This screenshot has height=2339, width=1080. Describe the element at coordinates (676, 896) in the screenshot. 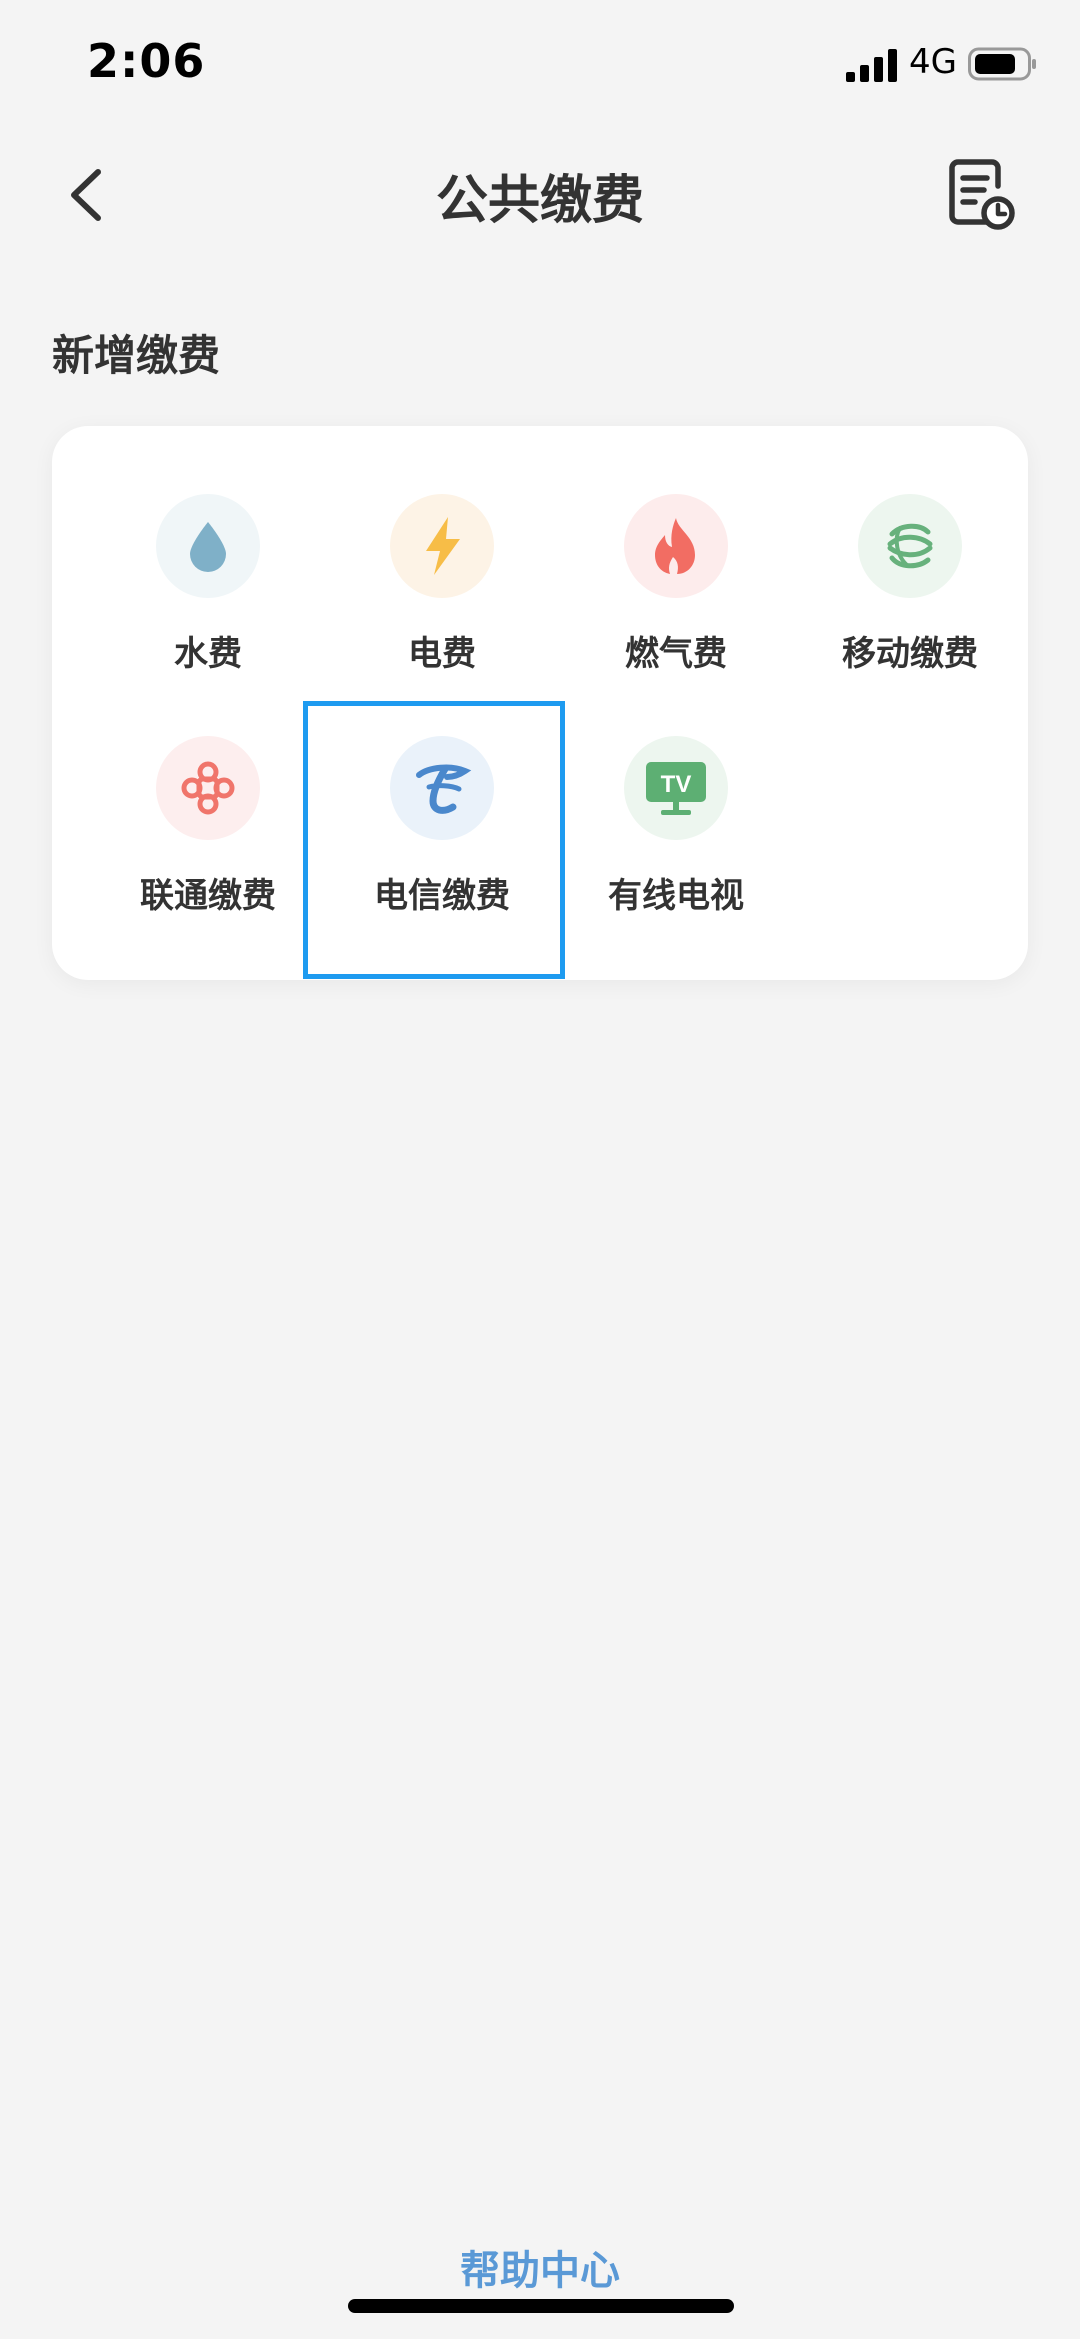

I see `payment-item-label: 有线电视` at that location.